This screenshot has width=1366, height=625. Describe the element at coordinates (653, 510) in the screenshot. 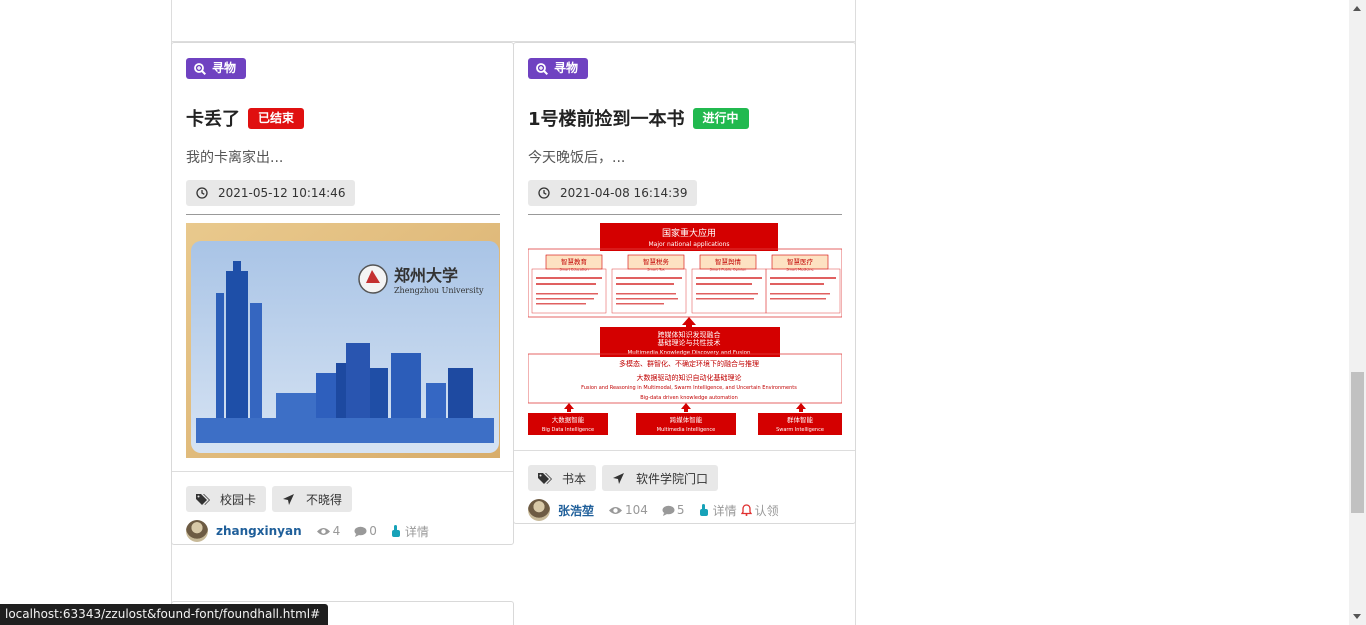

I see `meta-row: 张浩堃 104 5 详情 认领` at that location.